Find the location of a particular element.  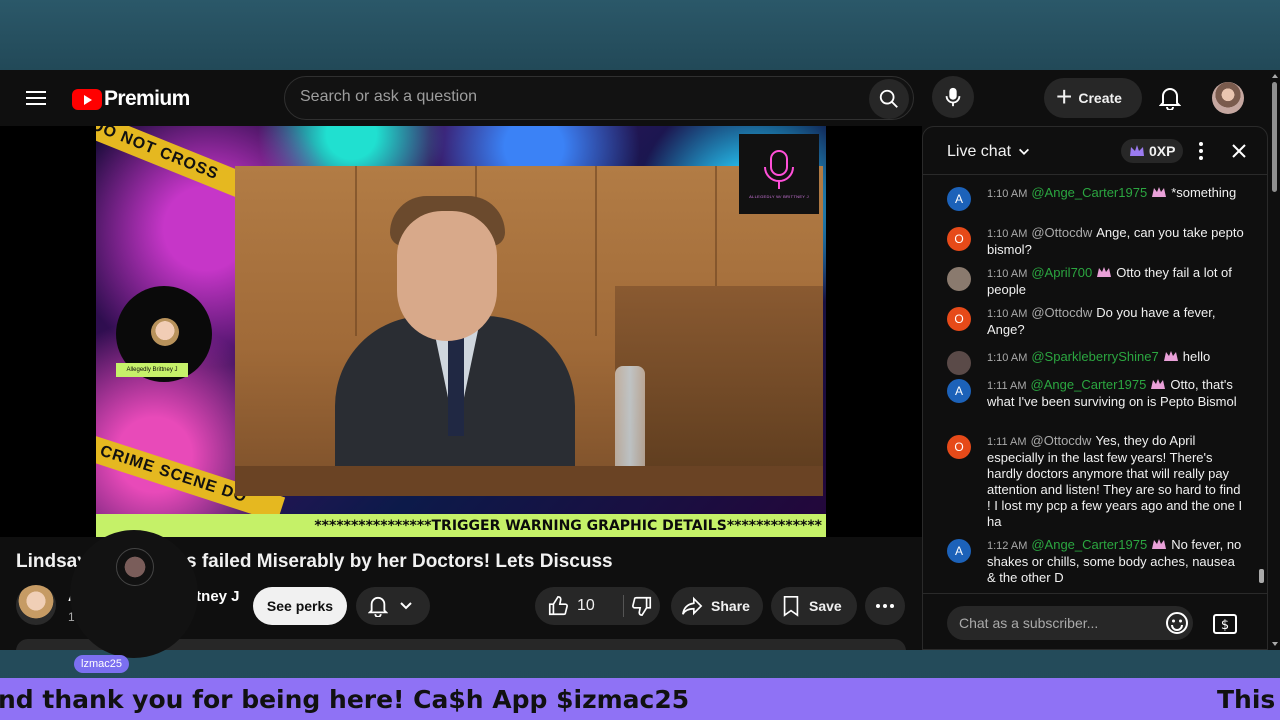

create-button: + Create is located at coordinates (1093, 98).